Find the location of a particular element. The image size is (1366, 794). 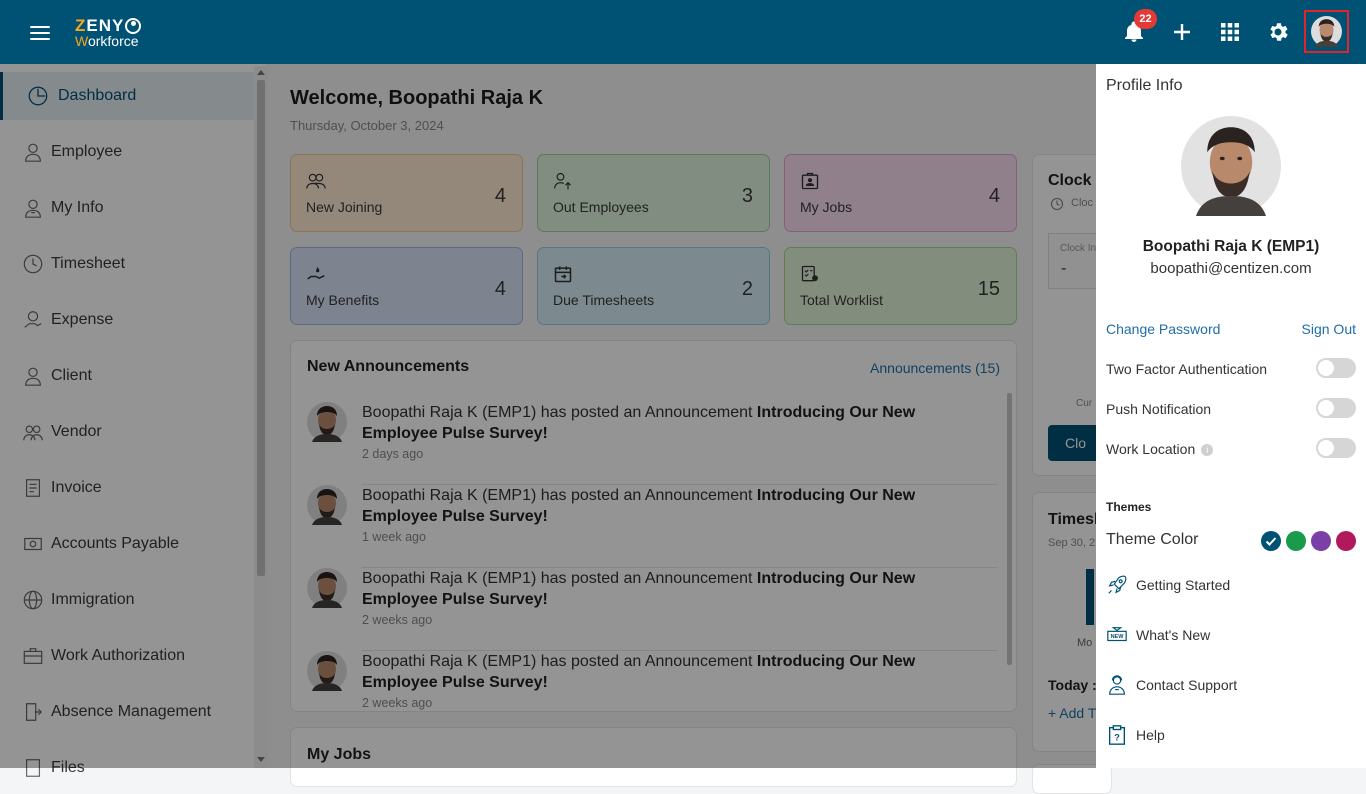

logo-text-1: ENY is located at coordinates (105, 25).